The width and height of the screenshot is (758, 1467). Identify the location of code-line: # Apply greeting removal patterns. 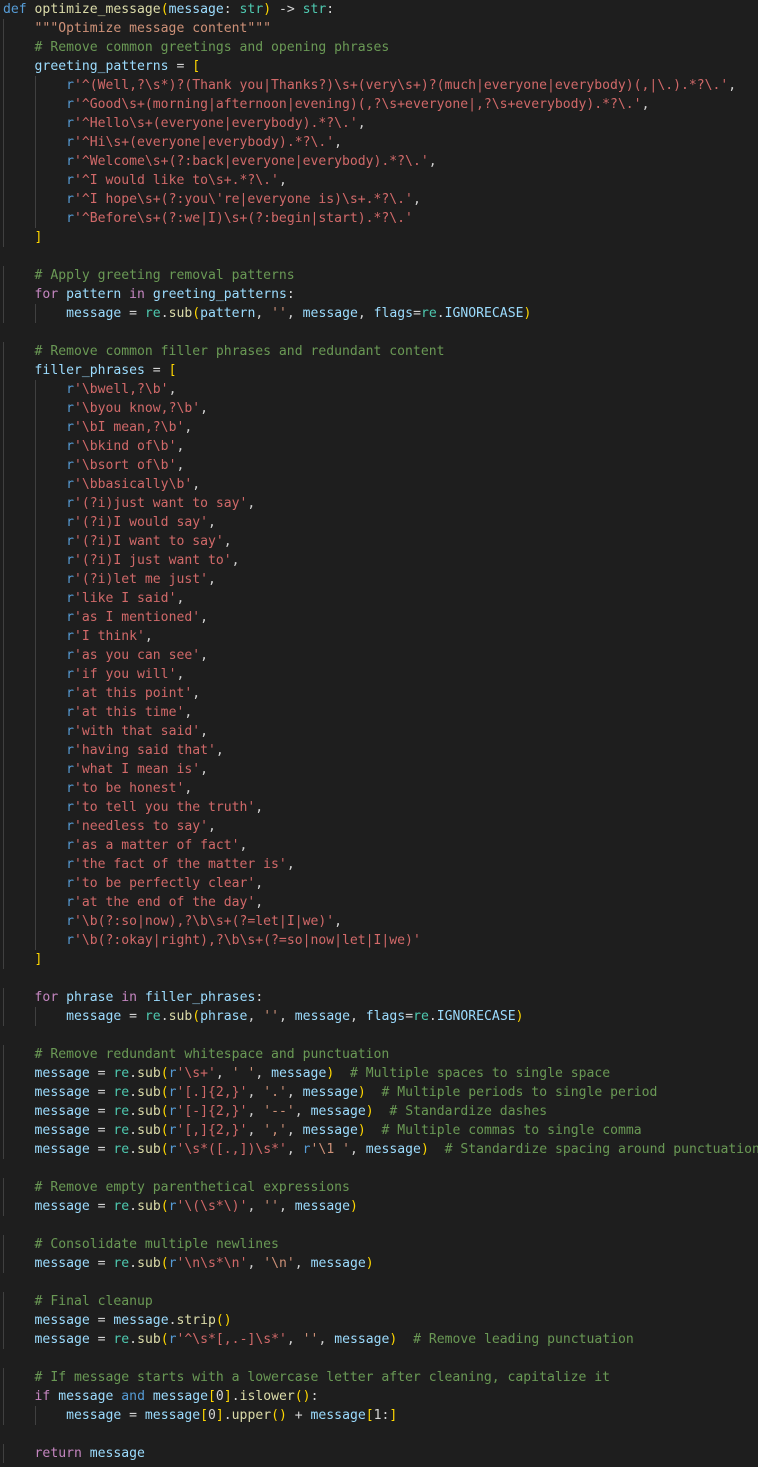
(379, 275).